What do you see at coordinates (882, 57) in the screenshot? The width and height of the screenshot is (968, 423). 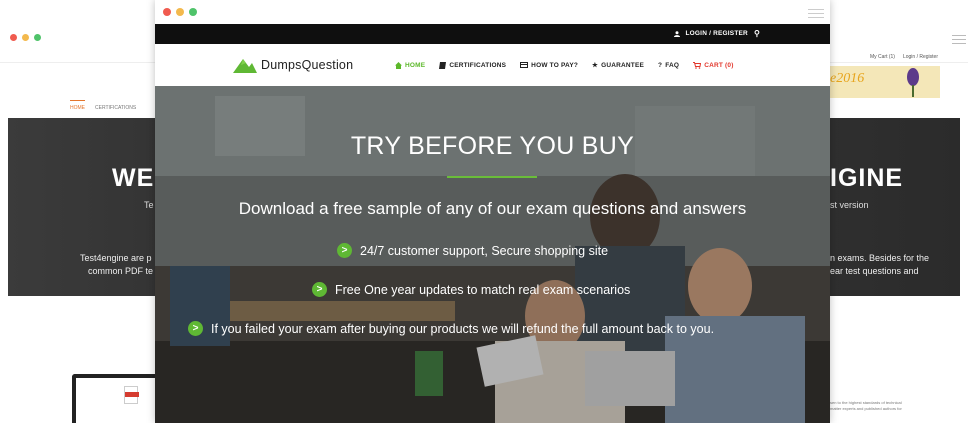 I see `background-cart-link: My Cart (1)` at bounding box center [882, 57].